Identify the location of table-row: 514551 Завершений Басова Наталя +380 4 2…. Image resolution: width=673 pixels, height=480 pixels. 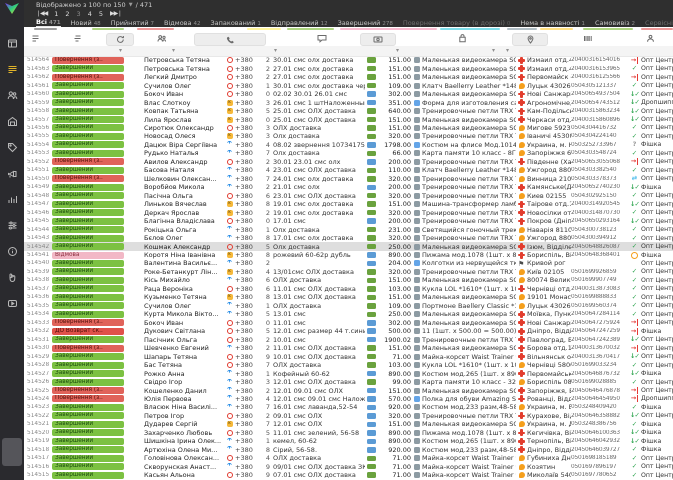
(348, 170).